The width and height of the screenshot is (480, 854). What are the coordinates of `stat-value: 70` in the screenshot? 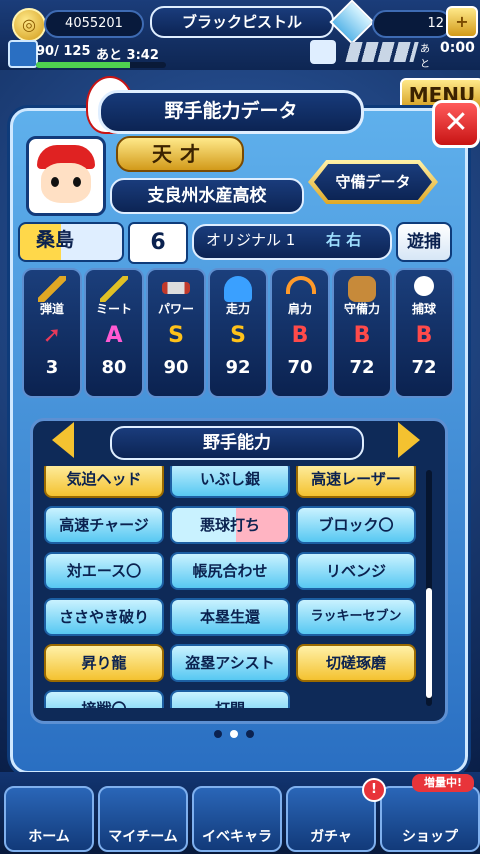 It's located at (300, 367).